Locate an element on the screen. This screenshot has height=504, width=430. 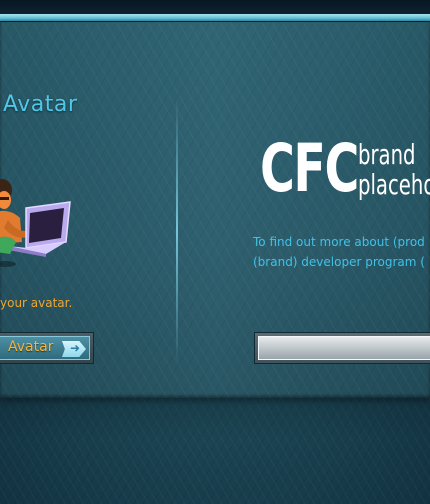
brand-input-field is located at coordinates (342, 348).